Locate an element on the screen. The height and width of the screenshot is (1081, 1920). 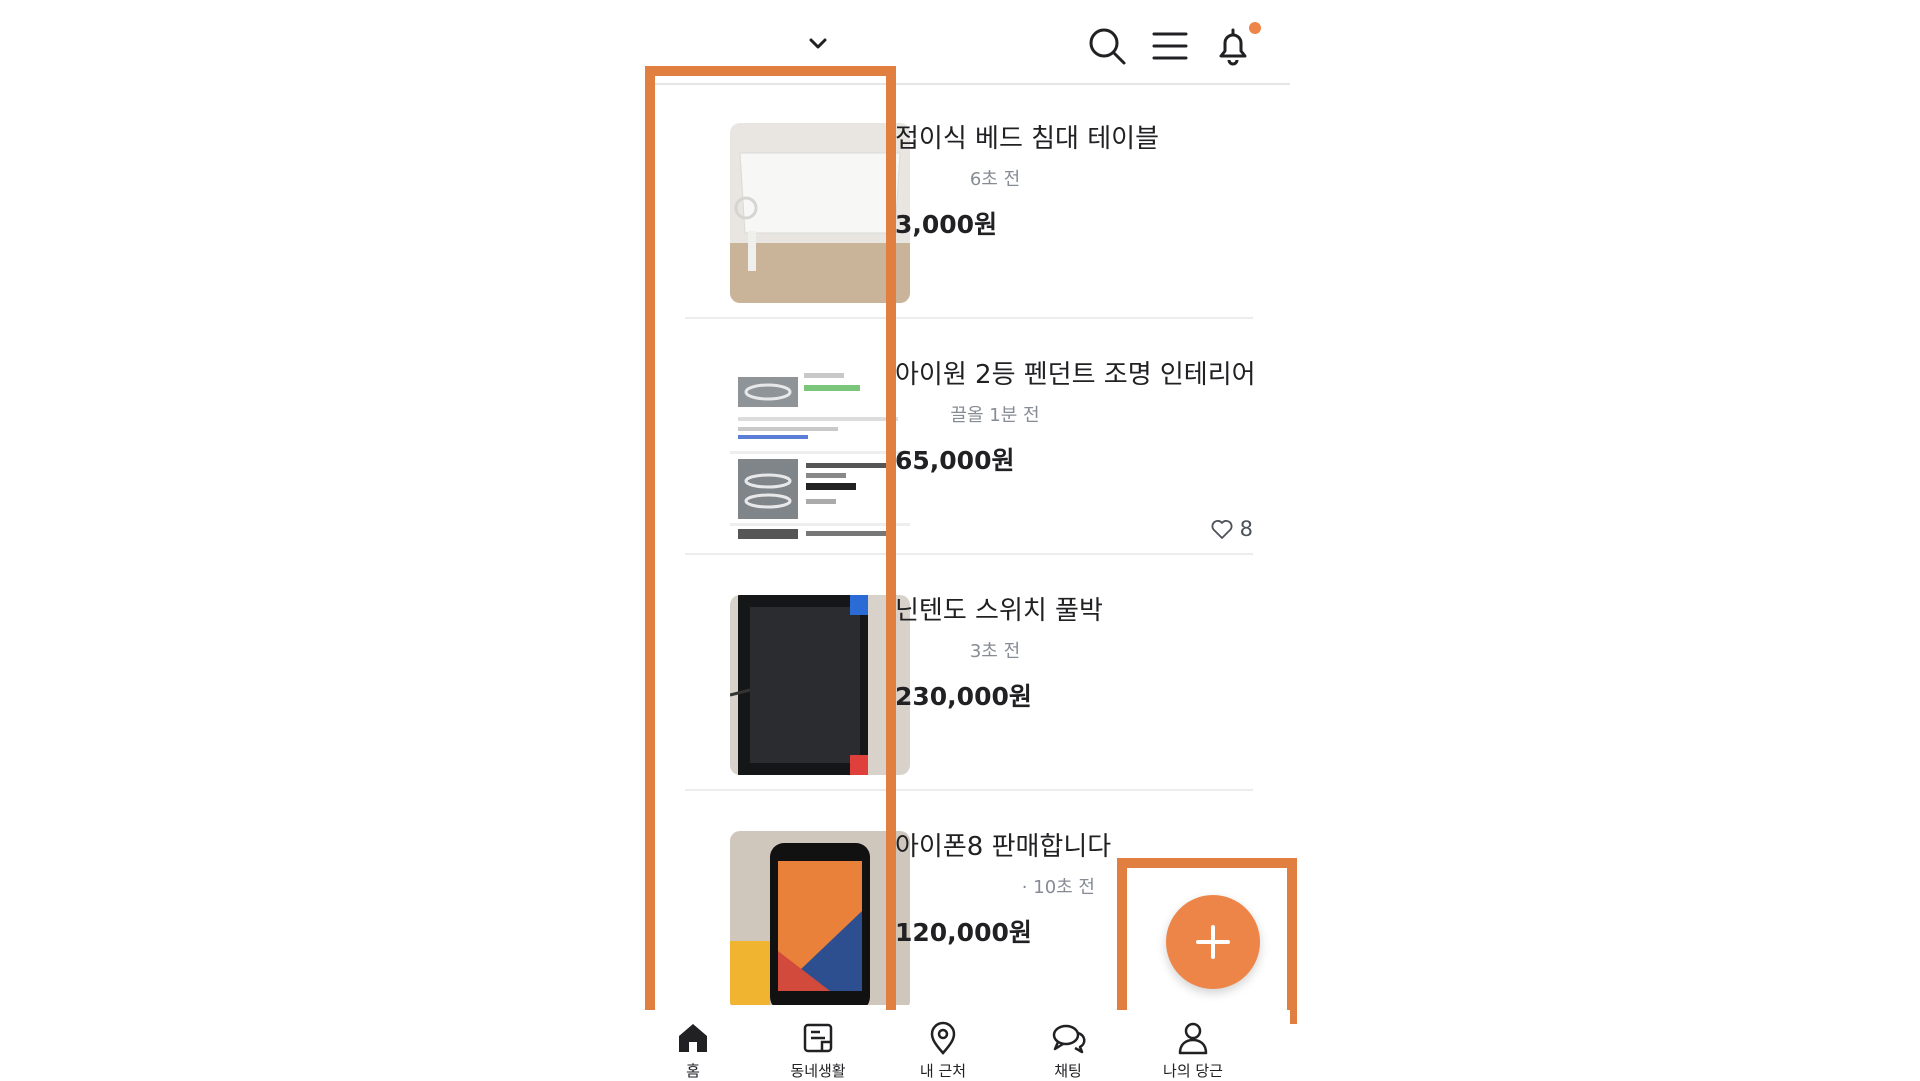
plus-icon is located at coordinates (1213, 942).